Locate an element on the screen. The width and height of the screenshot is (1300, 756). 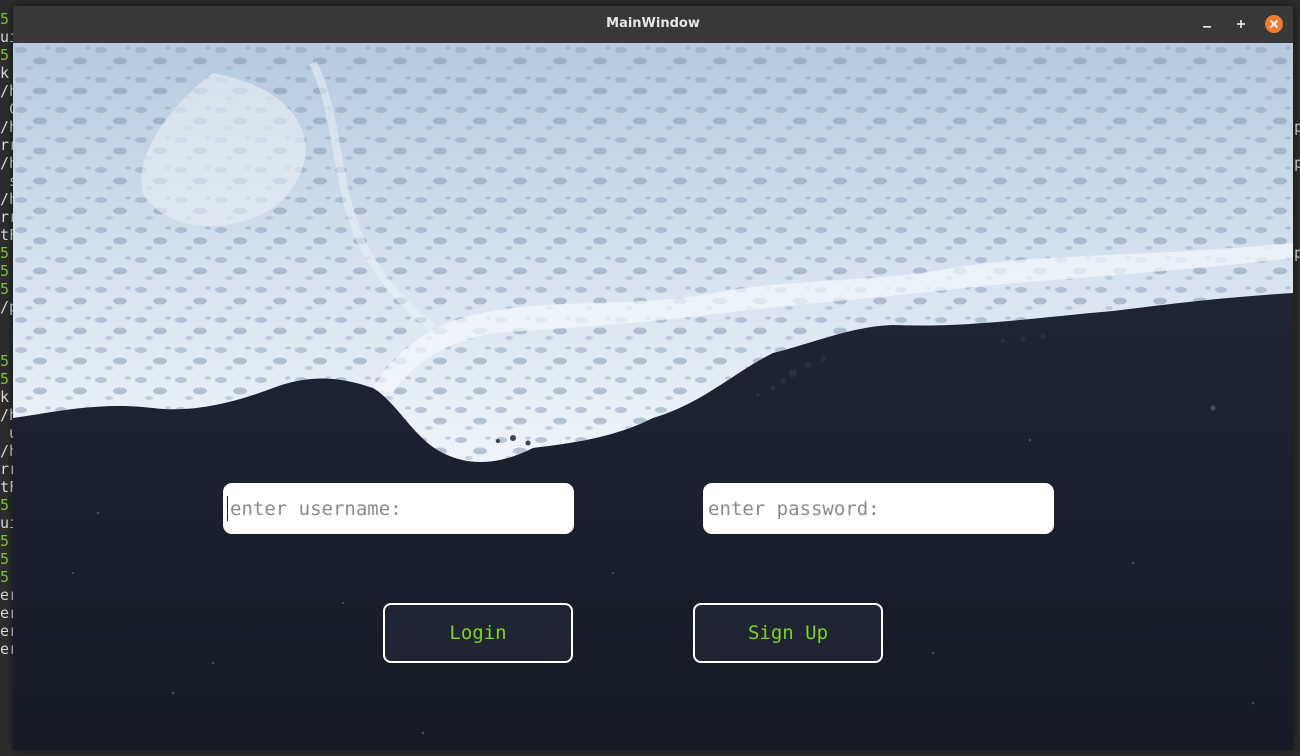
close-button is located at coordinates (1274, 24).